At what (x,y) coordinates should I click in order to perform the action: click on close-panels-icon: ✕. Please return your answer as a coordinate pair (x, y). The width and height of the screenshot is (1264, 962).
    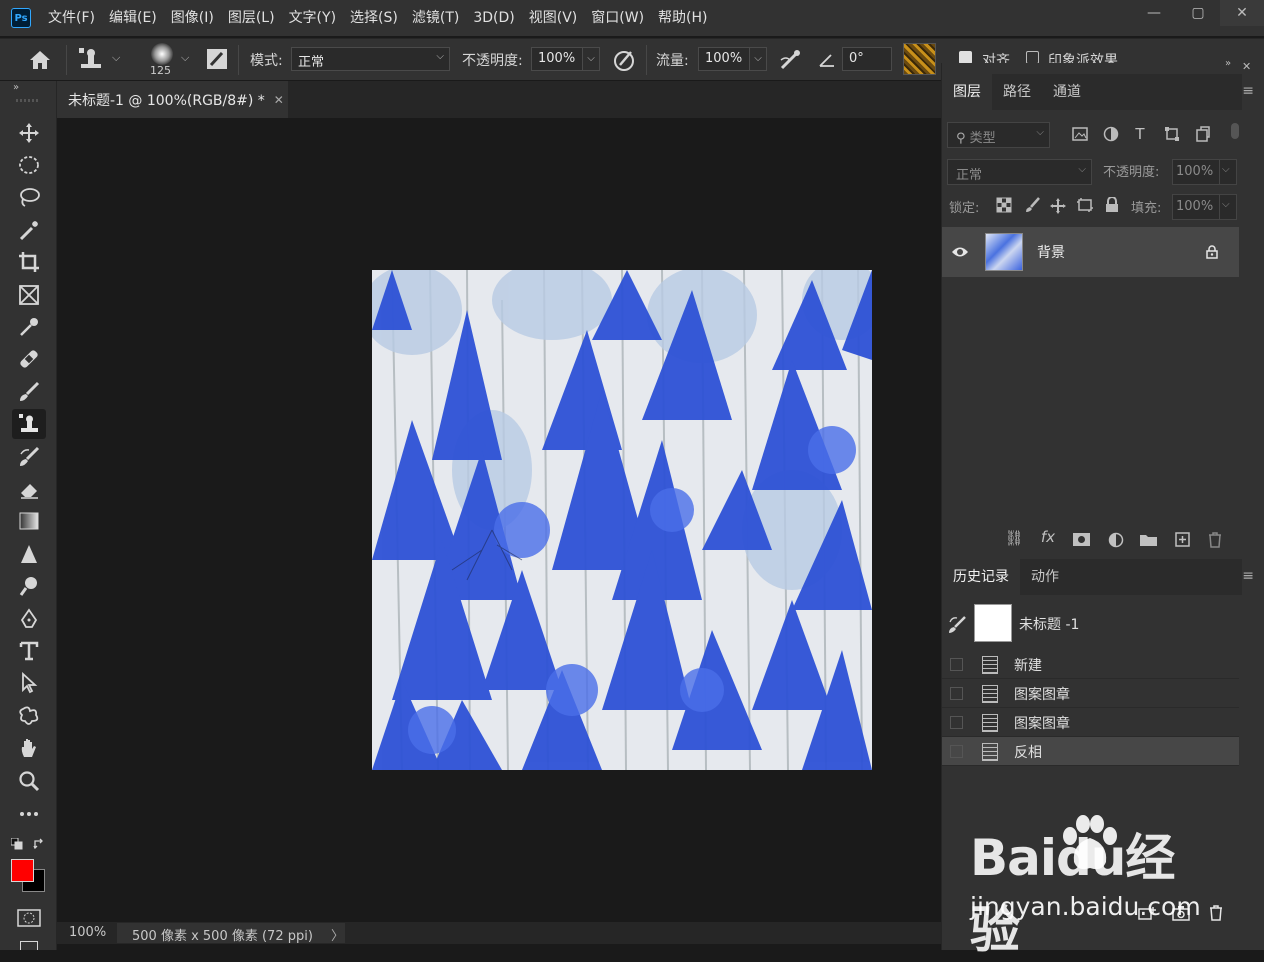
    Looking at the image, I should click on (1246, 66).